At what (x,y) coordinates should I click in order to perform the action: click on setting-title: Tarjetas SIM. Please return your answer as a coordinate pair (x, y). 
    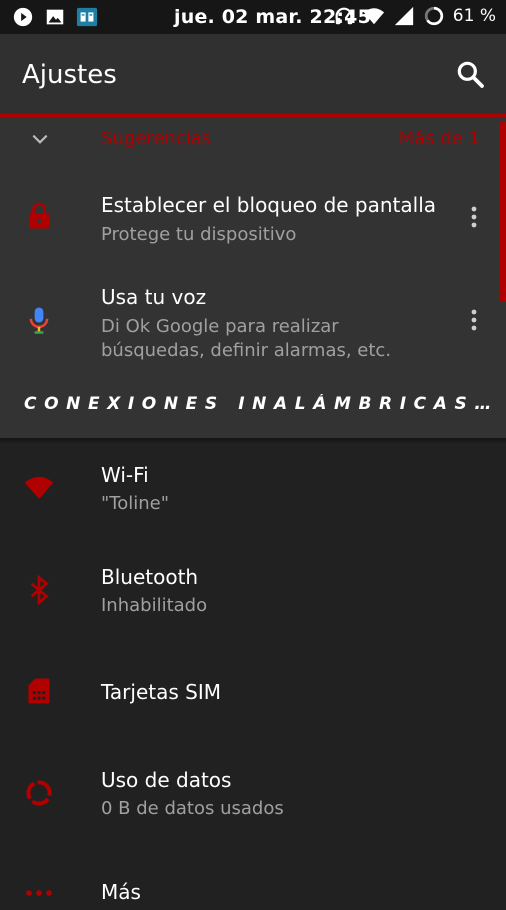
    Looking at the image, I should click on (161, 692).